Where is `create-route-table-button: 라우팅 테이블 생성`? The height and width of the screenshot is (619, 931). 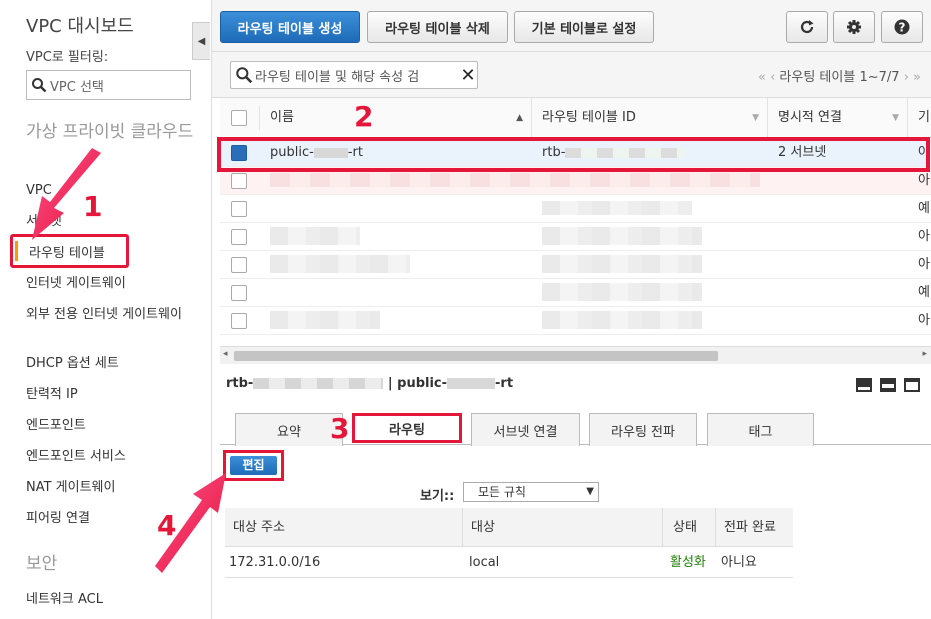
create-route-table-button: 라우팅 테이블 생성 is located at coordinates (290, 27).